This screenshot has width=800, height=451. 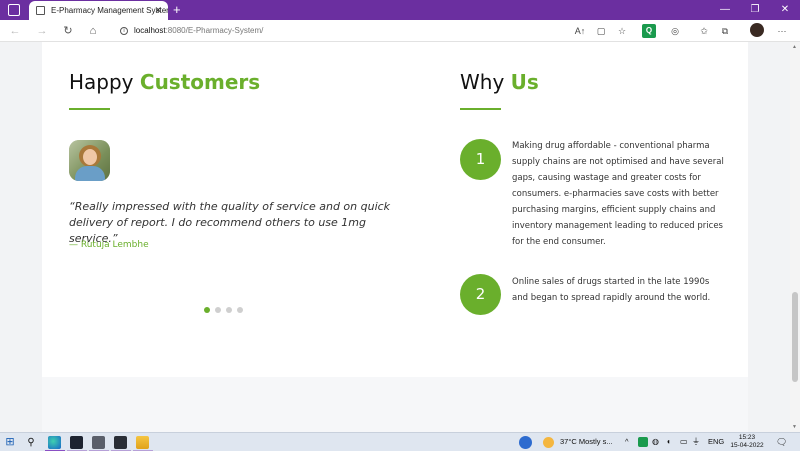 I want to click on read-aloud-icon: A↑, so click(x=580, y=31).